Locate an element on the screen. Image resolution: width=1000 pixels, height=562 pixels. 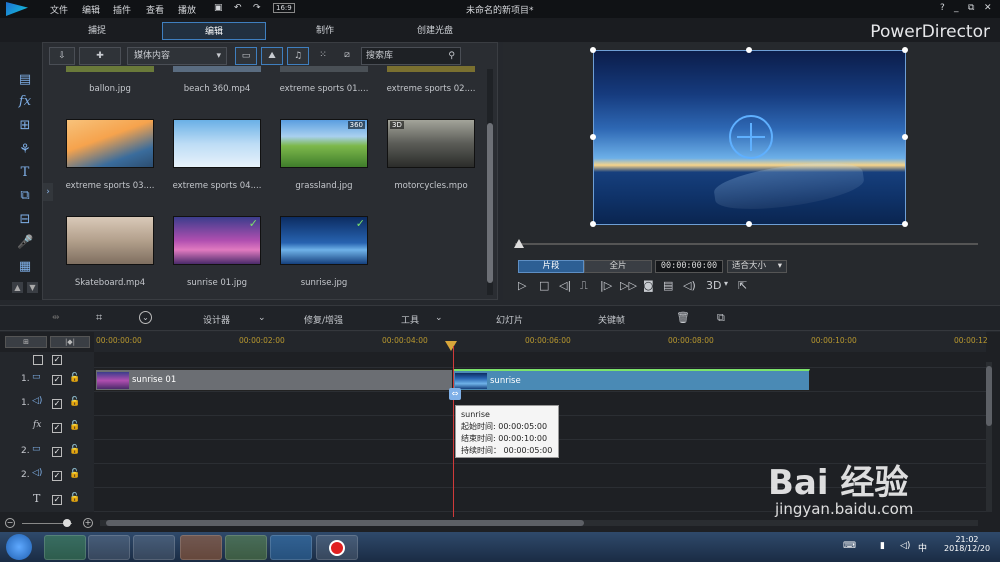
tab-capture: 捕捉 is located at coordinates (97, 31).